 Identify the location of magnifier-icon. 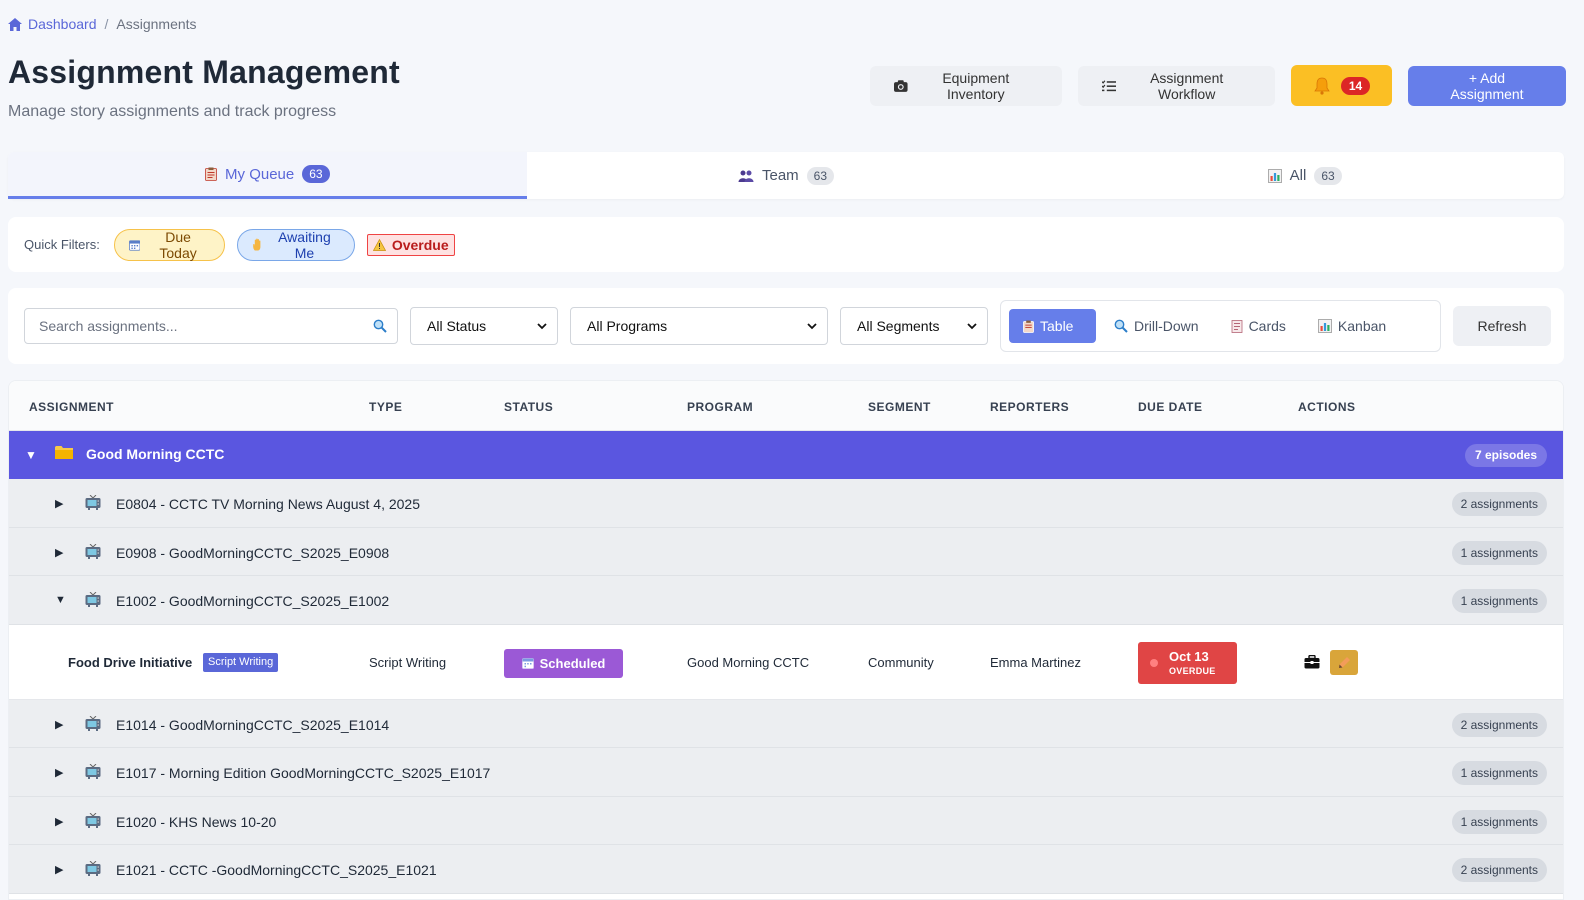
(1121, 326).